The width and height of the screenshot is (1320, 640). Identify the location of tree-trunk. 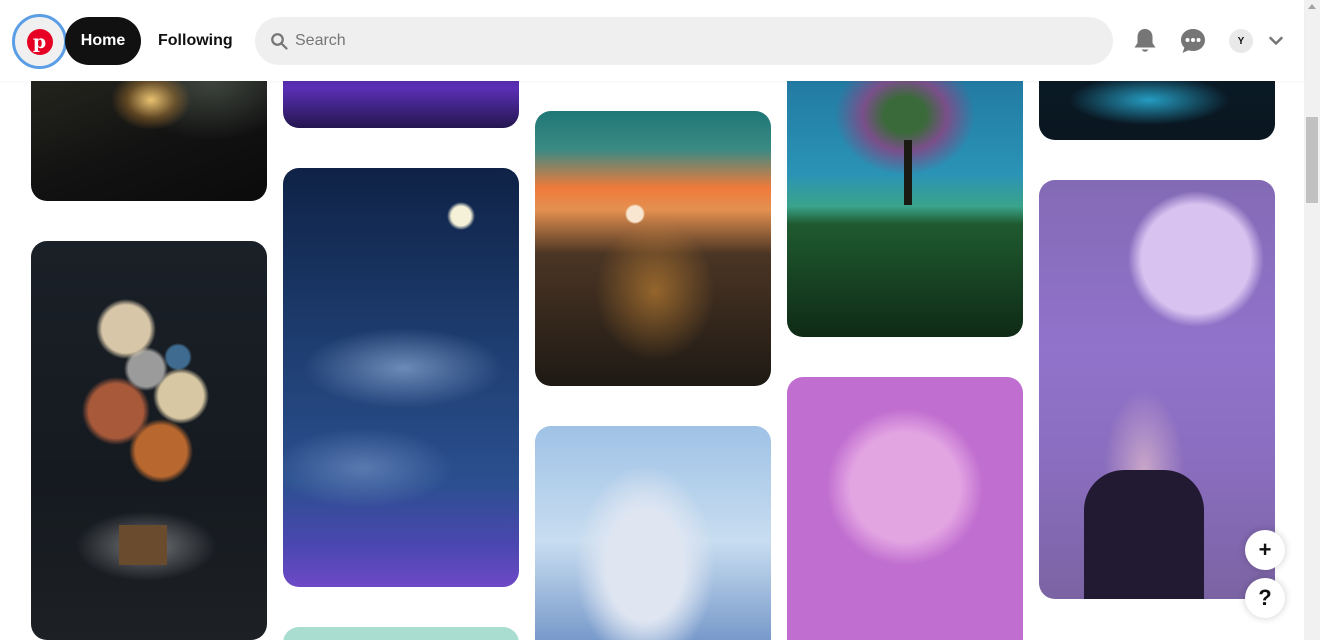
(908, 172).